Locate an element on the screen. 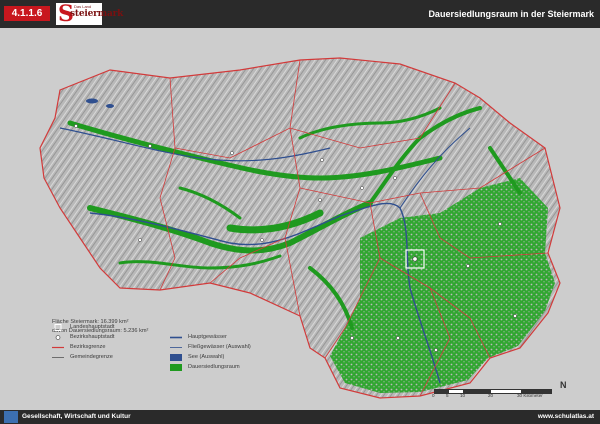 This screenshot has height=424, width=600. legend-label: See (Auswahl) is located at coordinates (206, 357).